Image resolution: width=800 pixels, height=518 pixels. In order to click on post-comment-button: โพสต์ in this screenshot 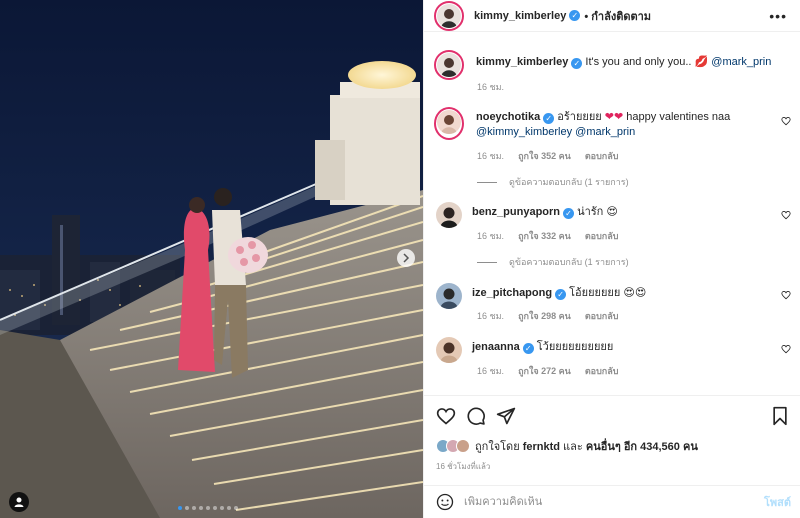, I will do `click(777, 502)`.